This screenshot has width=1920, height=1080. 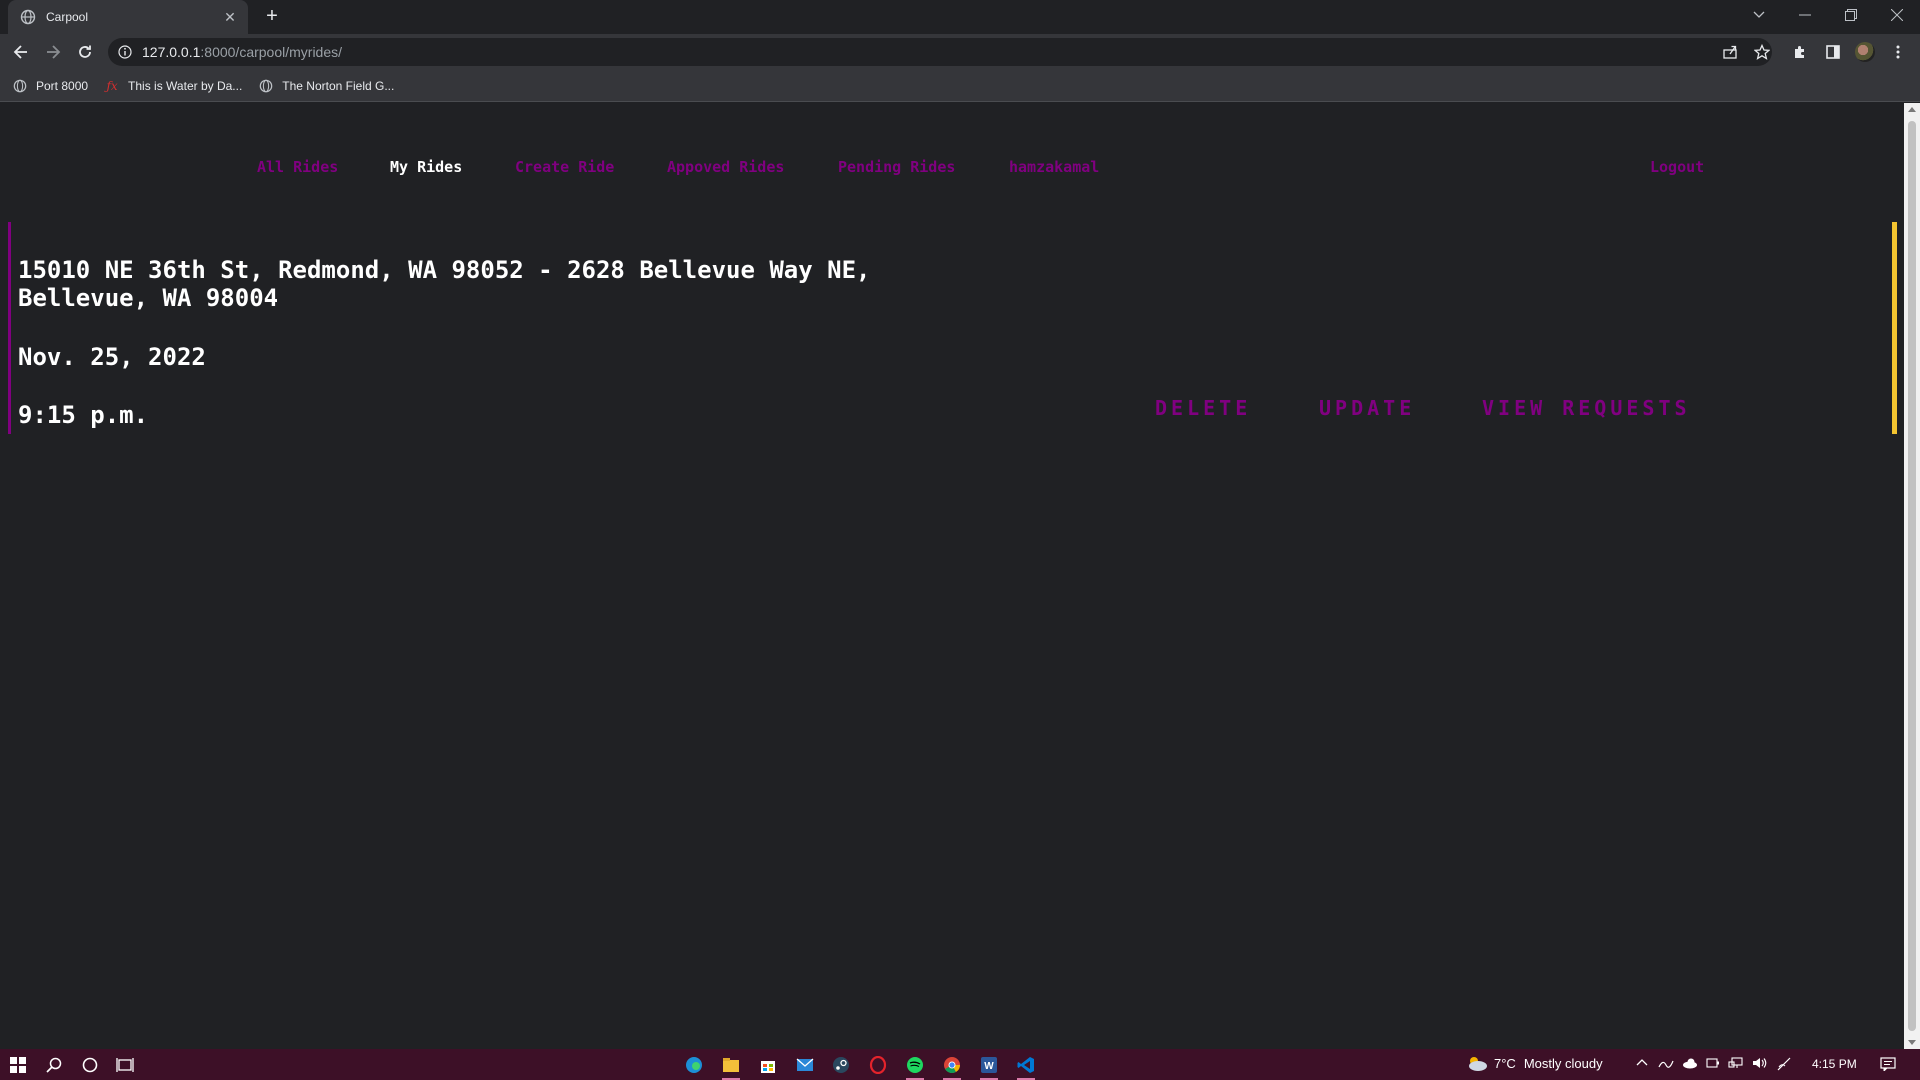 What do you see at coordinates (171, 52) in the screenshot?
I see `url-host: 127.0.0.1` at bounding box center [171, 52].